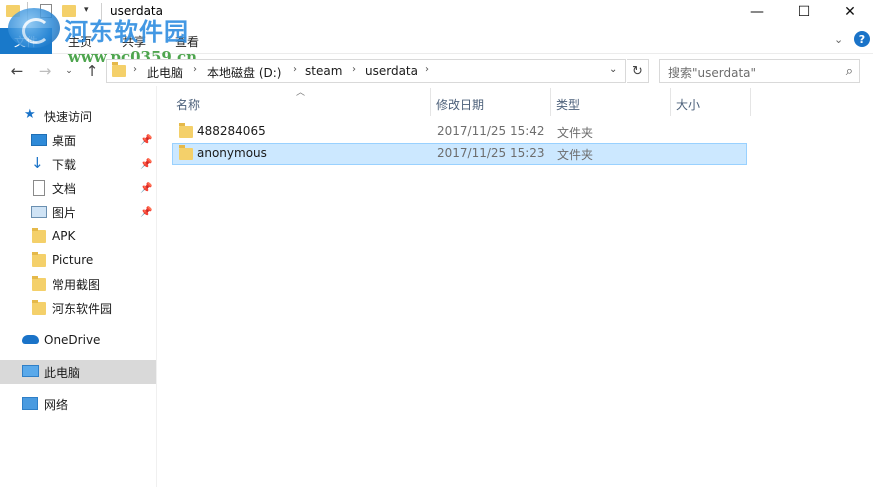  Describe the element at coordinates (78, 212) in the screenshot. I see `sidebar-item-pictures: 图片 📌` at that location.